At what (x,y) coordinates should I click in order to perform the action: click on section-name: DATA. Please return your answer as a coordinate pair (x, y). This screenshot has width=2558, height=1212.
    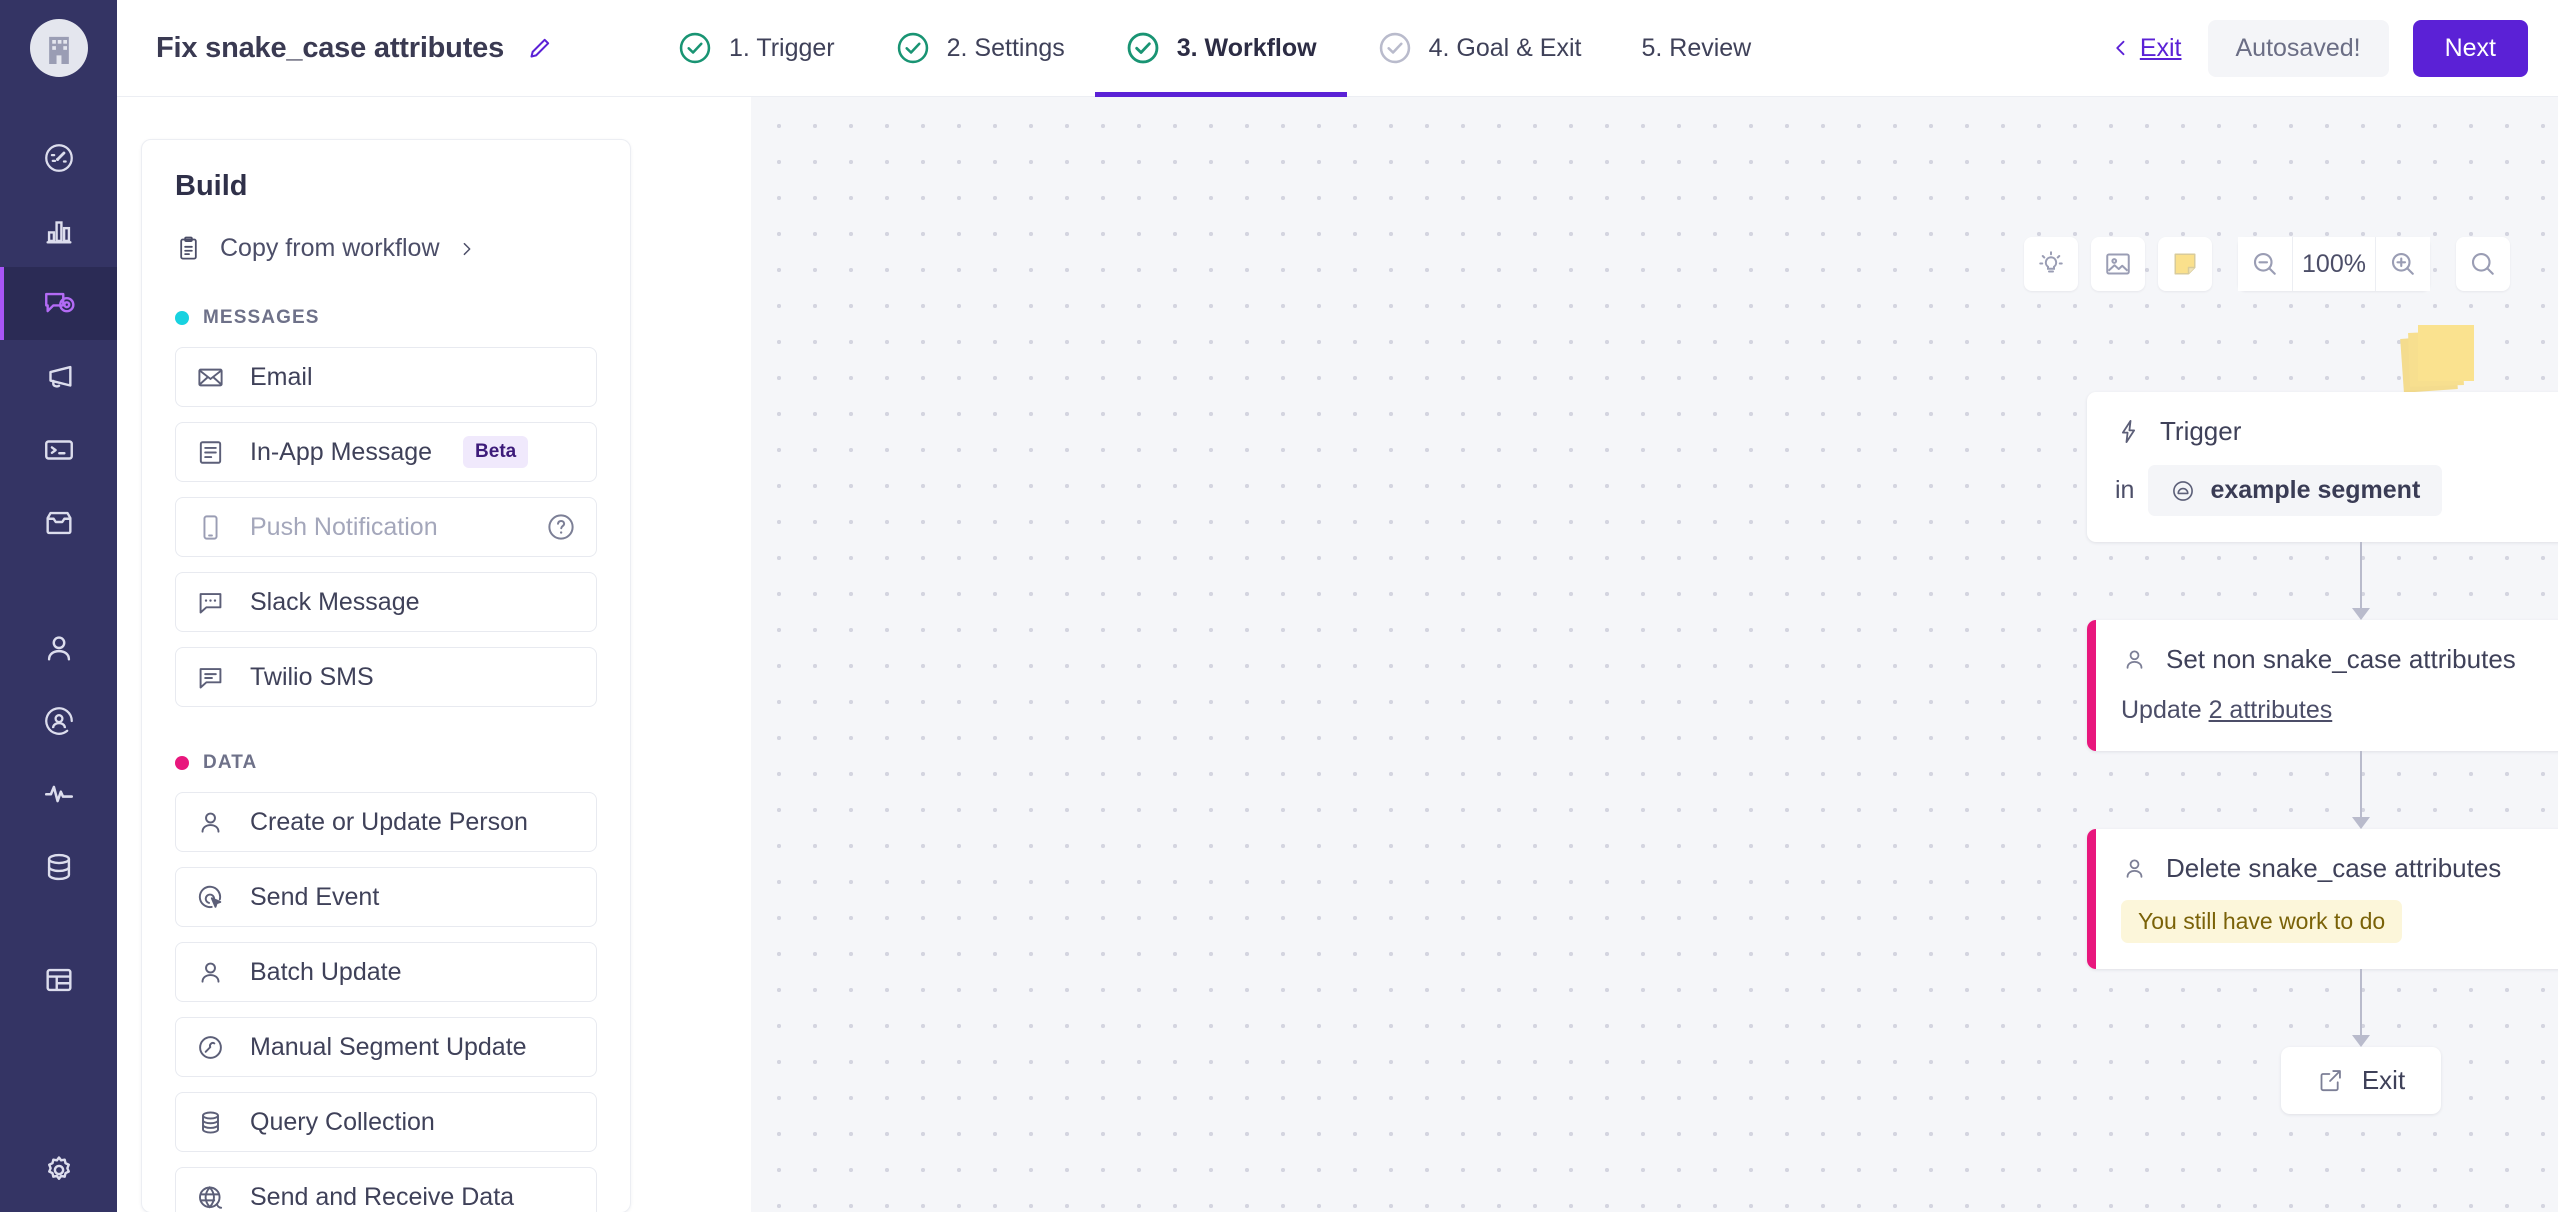
    Looking at the image, I should click on (230, 762).